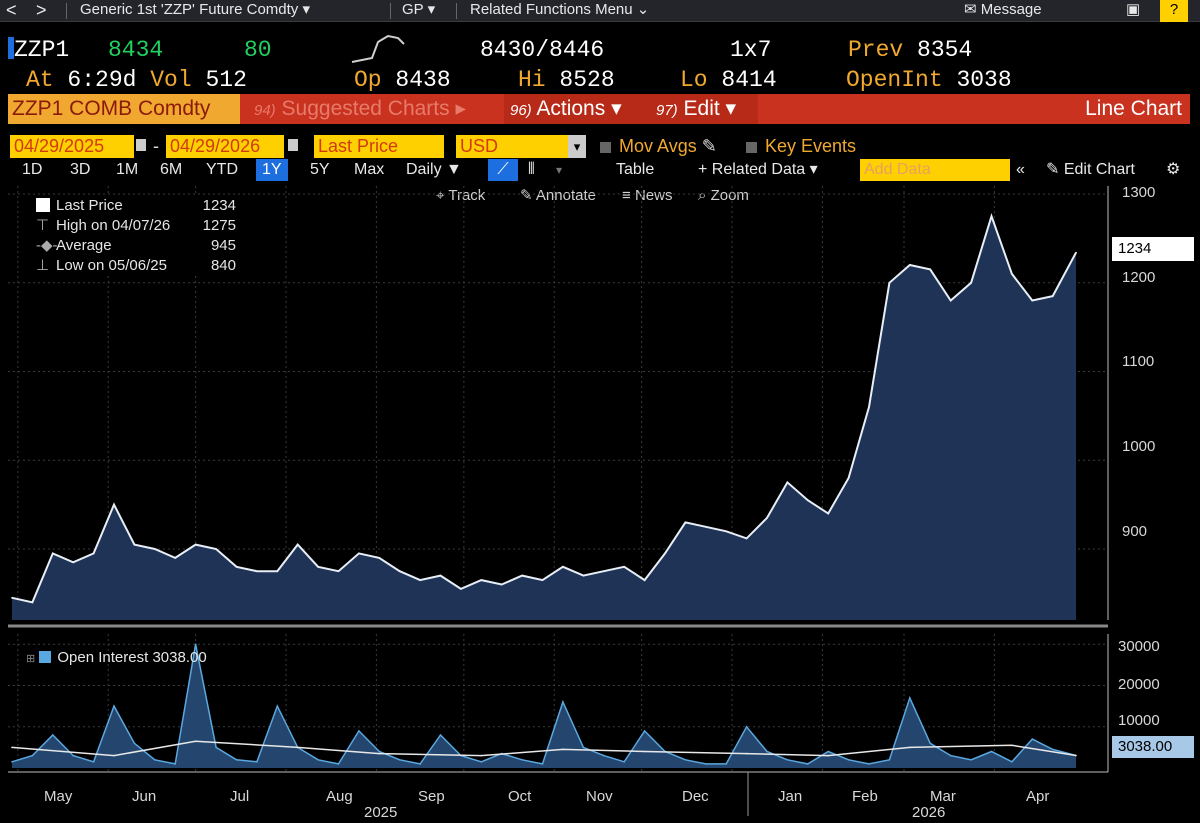 Image resolution: width=1200 pixels, height=823 pixels. Describe the element at coordinates (1139, 684) in the screenshot. I see `oi-tick: 20000` at that location.